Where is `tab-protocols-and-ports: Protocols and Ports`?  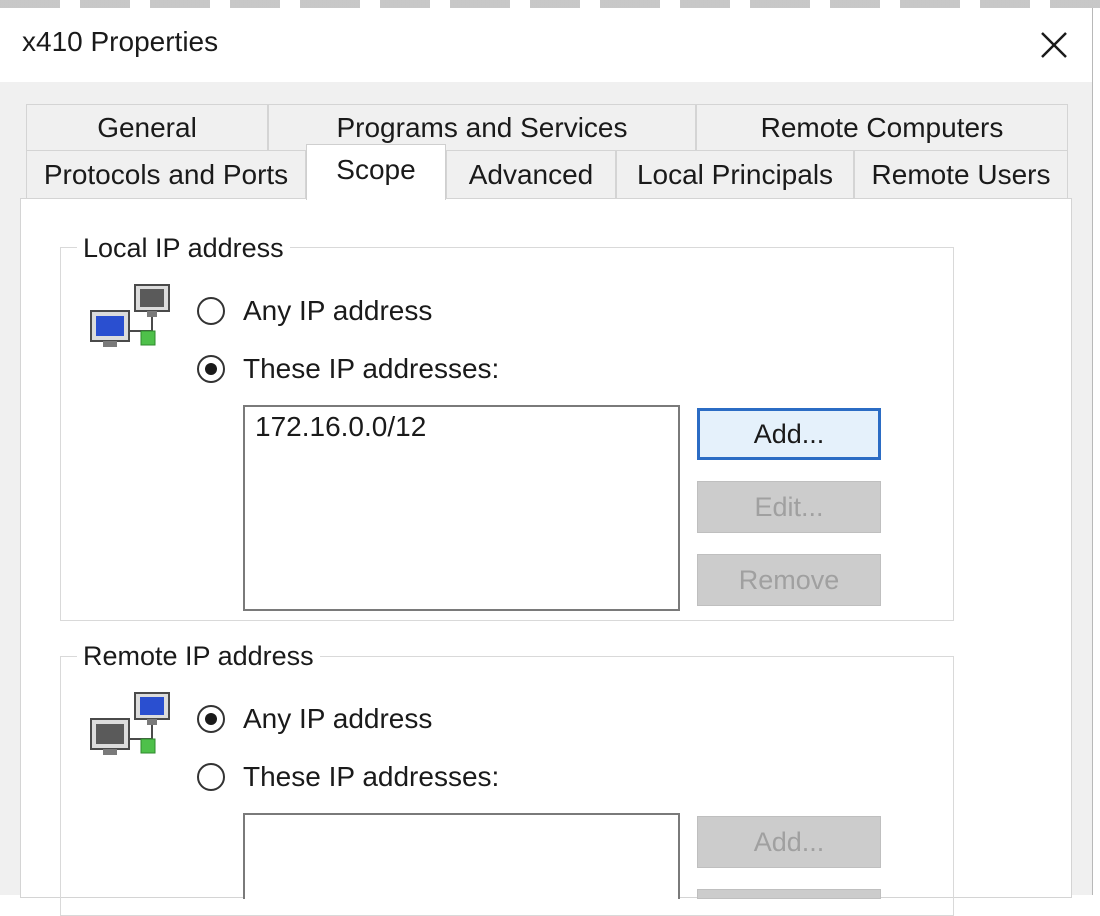 tab-protocols-and-ports: Protocols and Ports is located at coordinates (166, 174).